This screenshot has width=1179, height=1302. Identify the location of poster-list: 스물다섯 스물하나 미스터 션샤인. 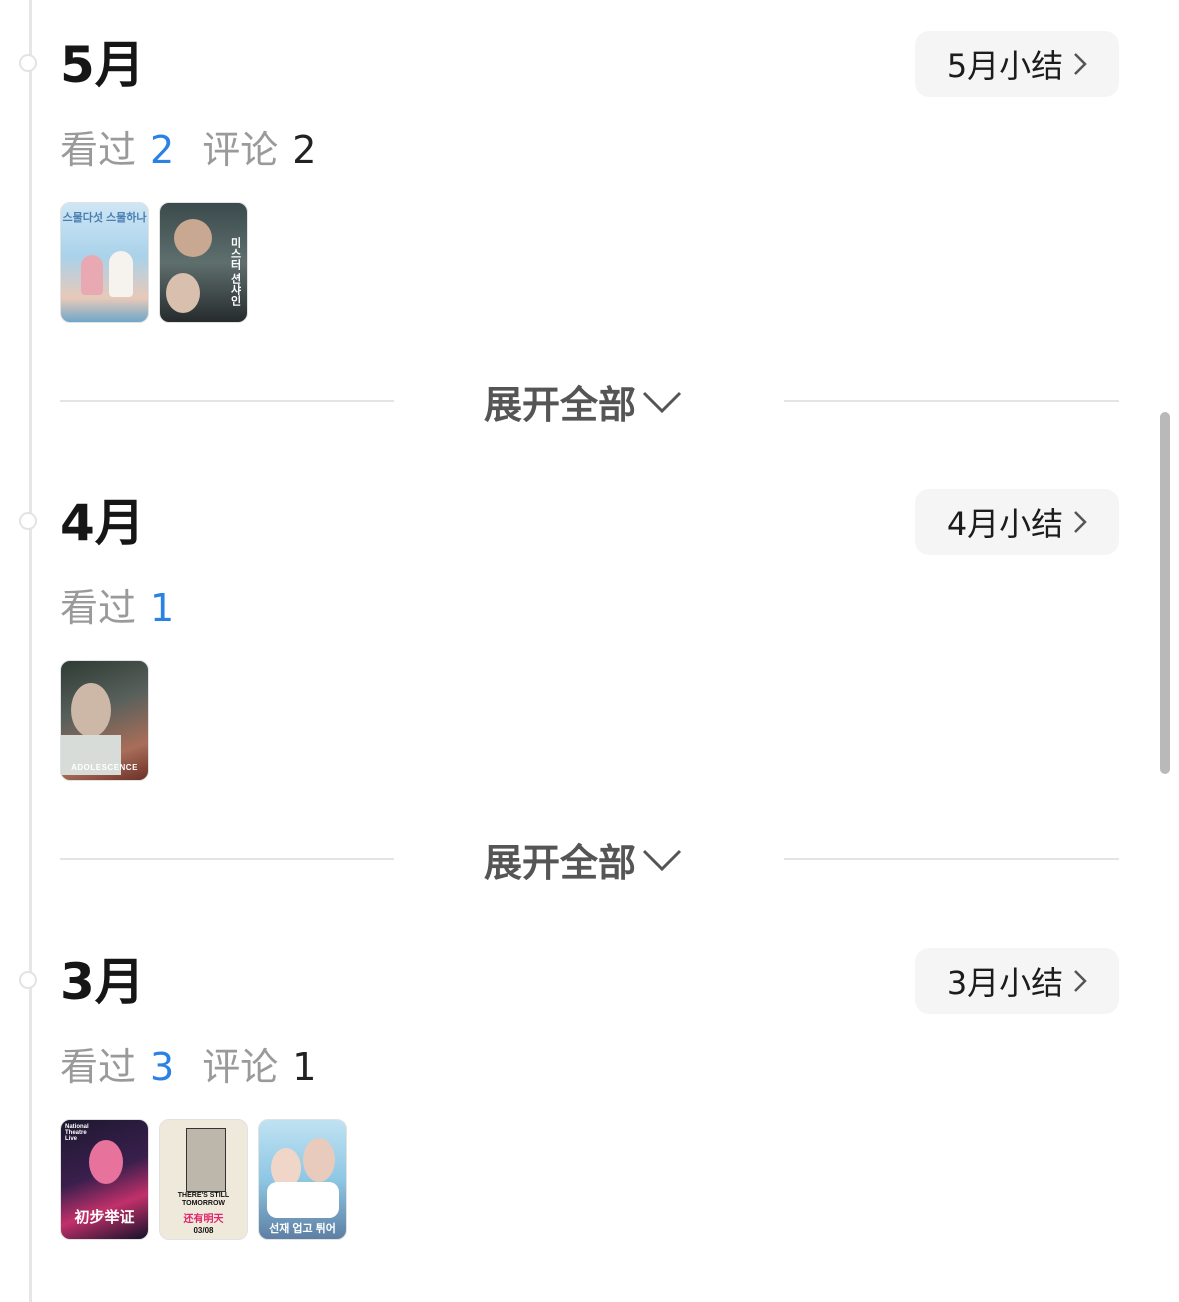
(154, 262).